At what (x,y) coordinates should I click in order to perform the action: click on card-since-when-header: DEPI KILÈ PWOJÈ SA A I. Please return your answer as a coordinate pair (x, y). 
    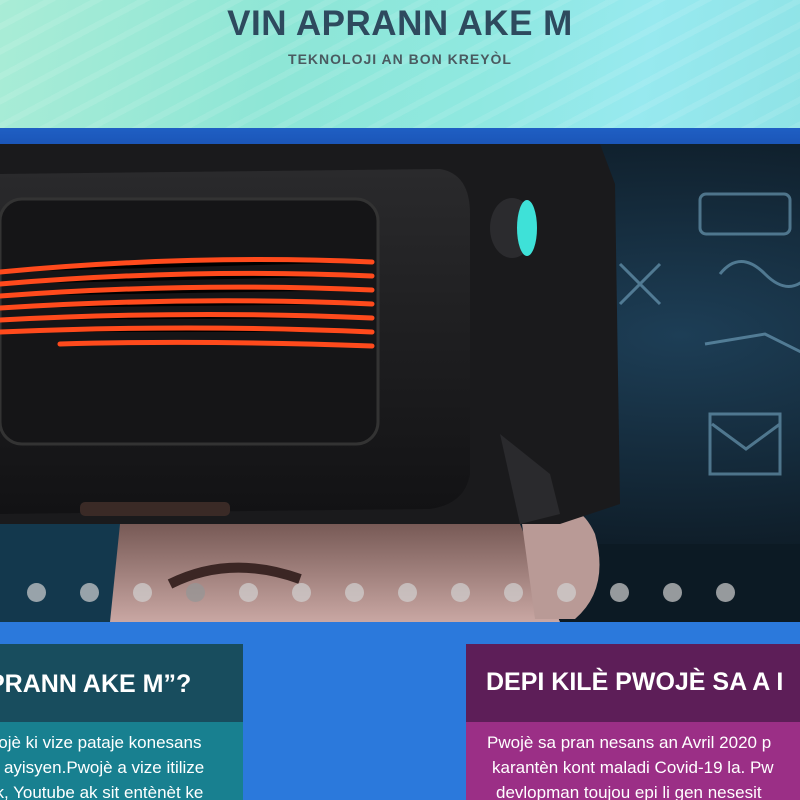
    Looking at the image, I should click on (633, 683).